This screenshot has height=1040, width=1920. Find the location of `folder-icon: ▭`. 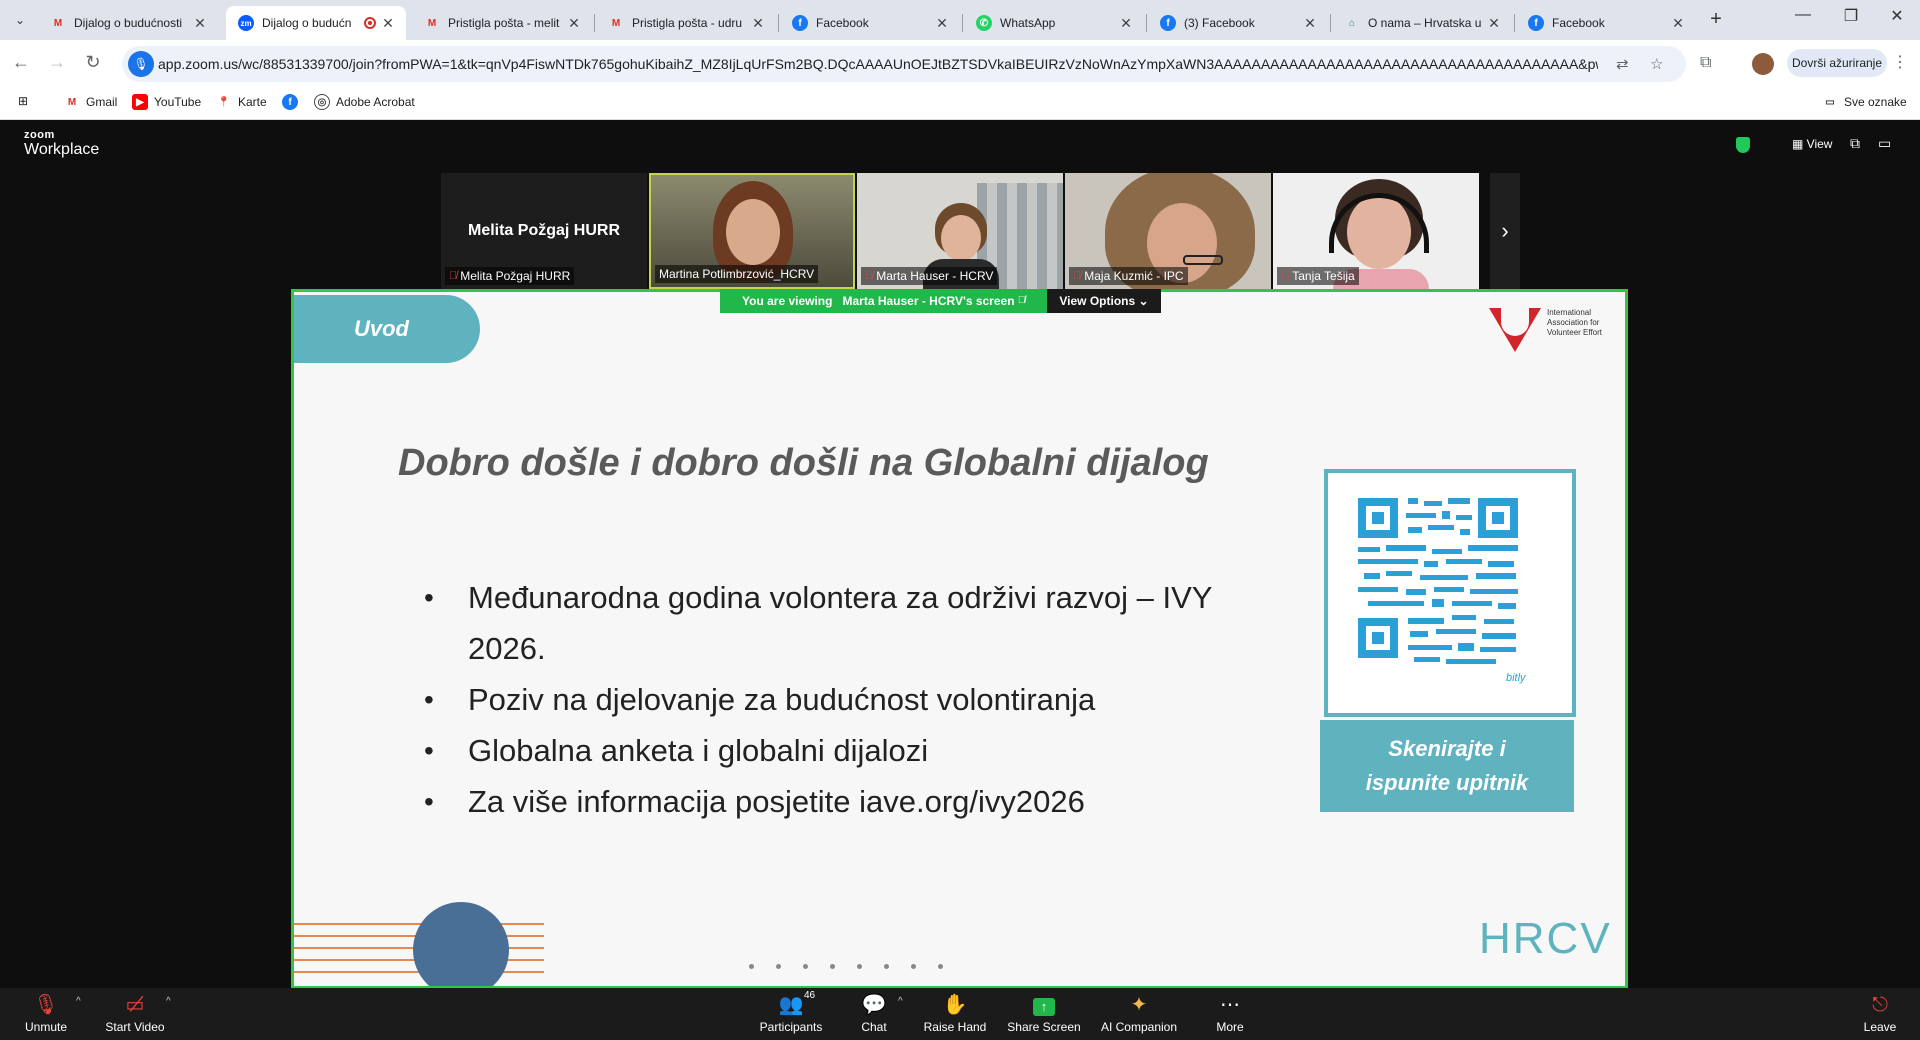

folder-icon: ▭ is located at coordinates (1830, 102).